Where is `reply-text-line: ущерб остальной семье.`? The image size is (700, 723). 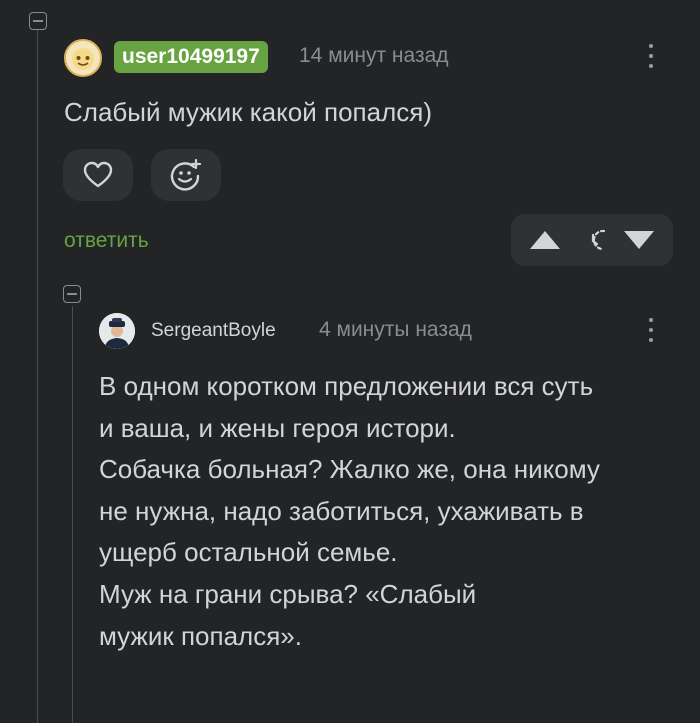 reply-text-line: ущерб остальной семье. is located at coordinates (248, 552).